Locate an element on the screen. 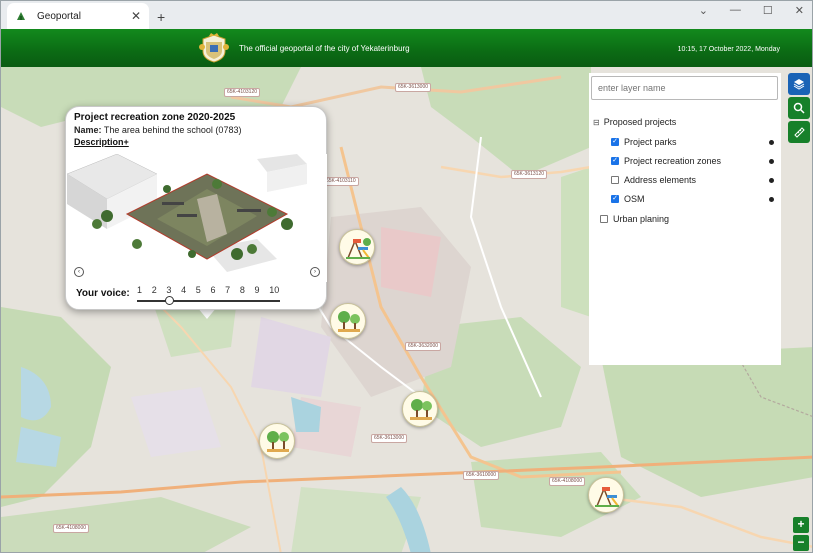 The image size is (813, 553). layers-icon is located at coordinates (799, 84).